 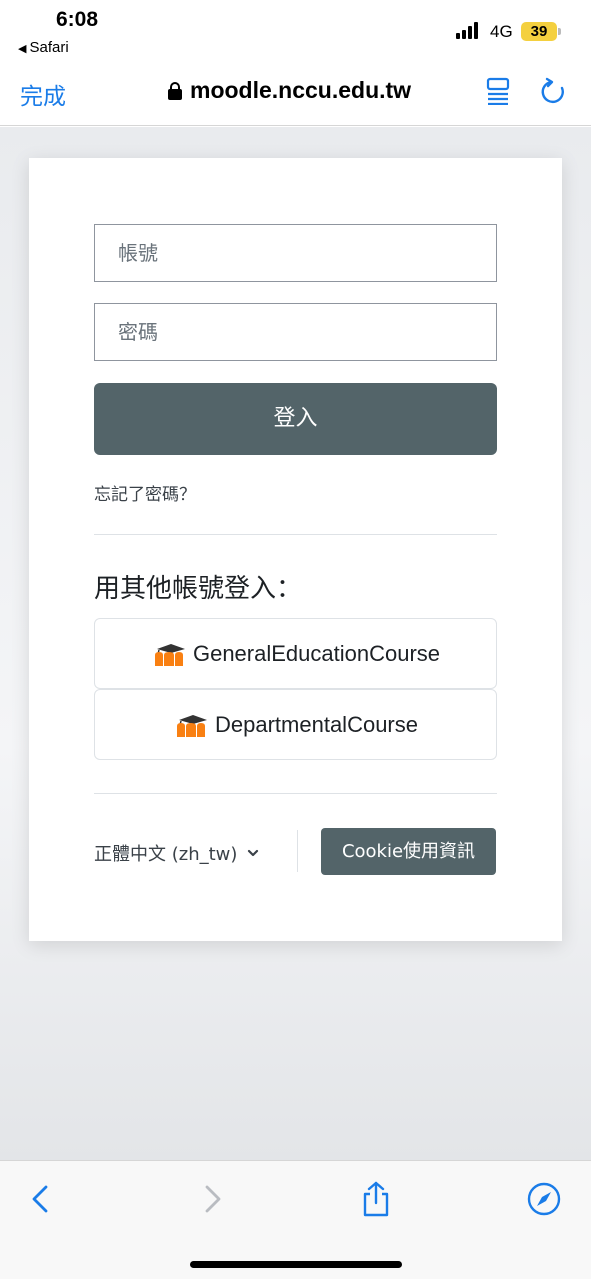 I want to click on back-to-app-link: ◀ Safari, so click(x=43, y=47).